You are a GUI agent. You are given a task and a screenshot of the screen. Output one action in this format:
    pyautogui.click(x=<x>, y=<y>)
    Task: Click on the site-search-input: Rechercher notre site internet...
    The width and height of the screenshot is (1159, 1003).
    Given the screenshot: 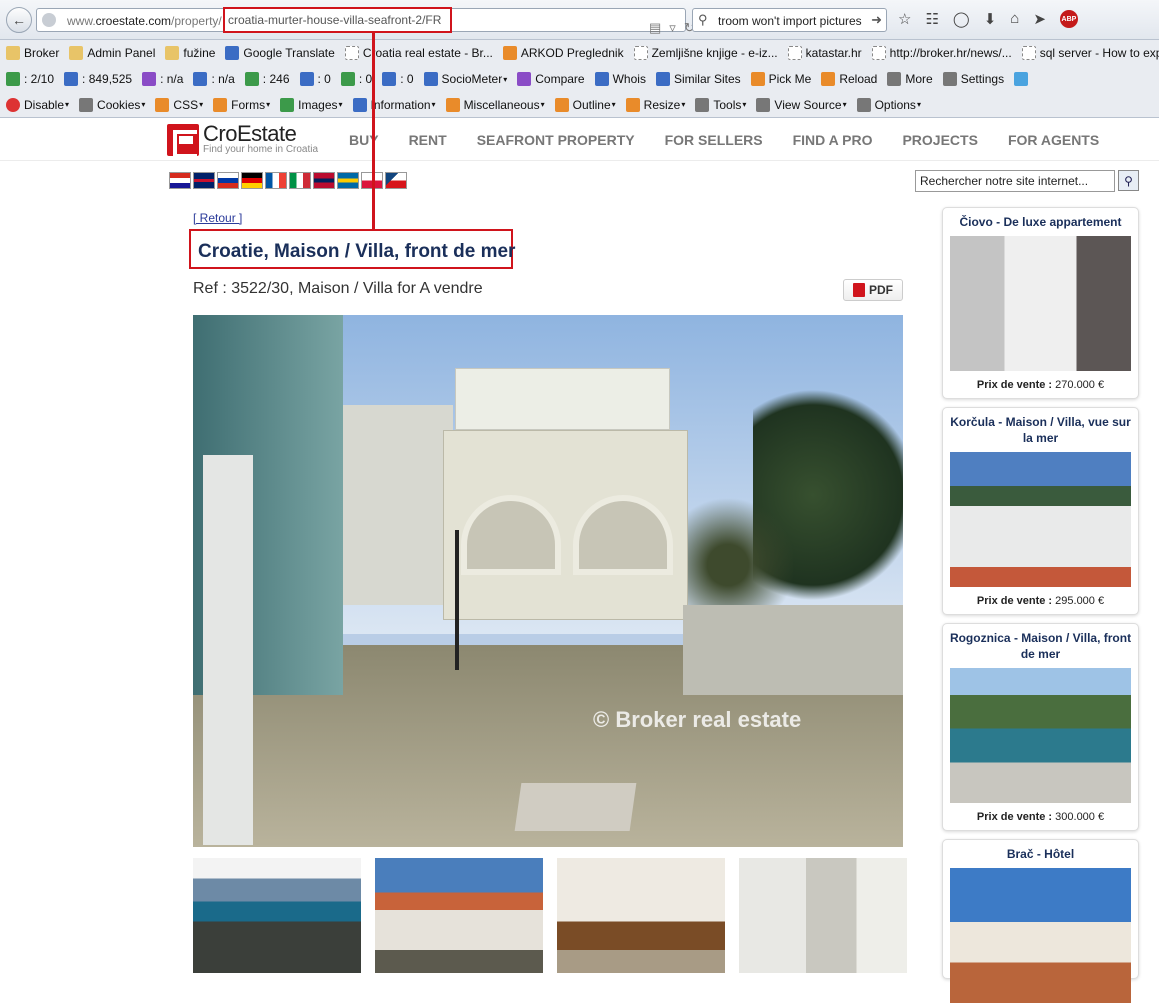 What is the action you would take?
    pyautogui.click(x=1015, y=181)
    